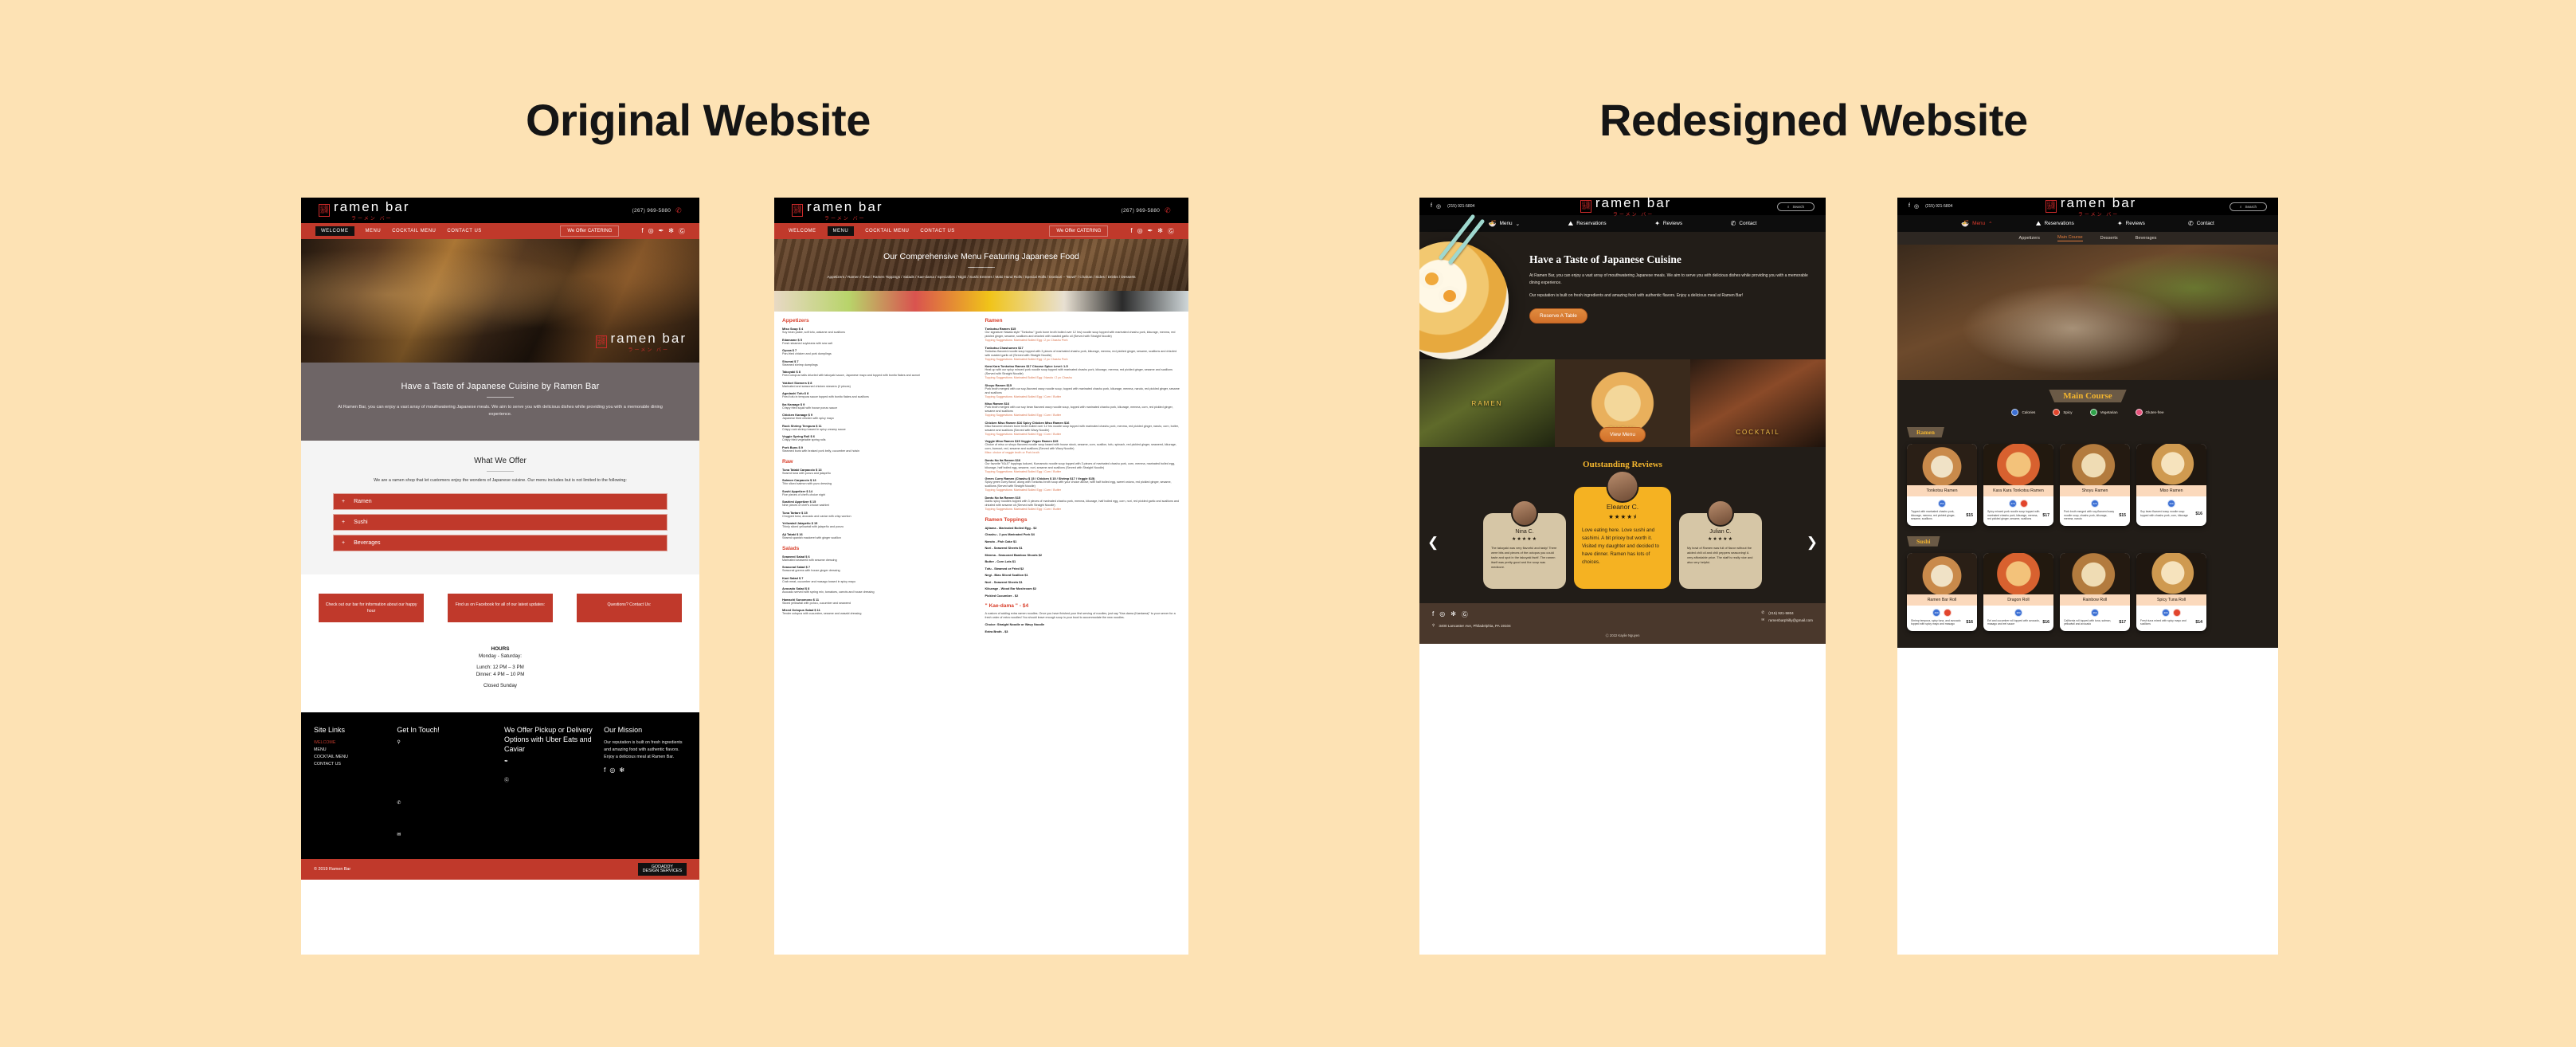  Describe the element at coordinates (2029, 238) in the screenshot. I see `tab-appetizers: Appetizers` at that location.